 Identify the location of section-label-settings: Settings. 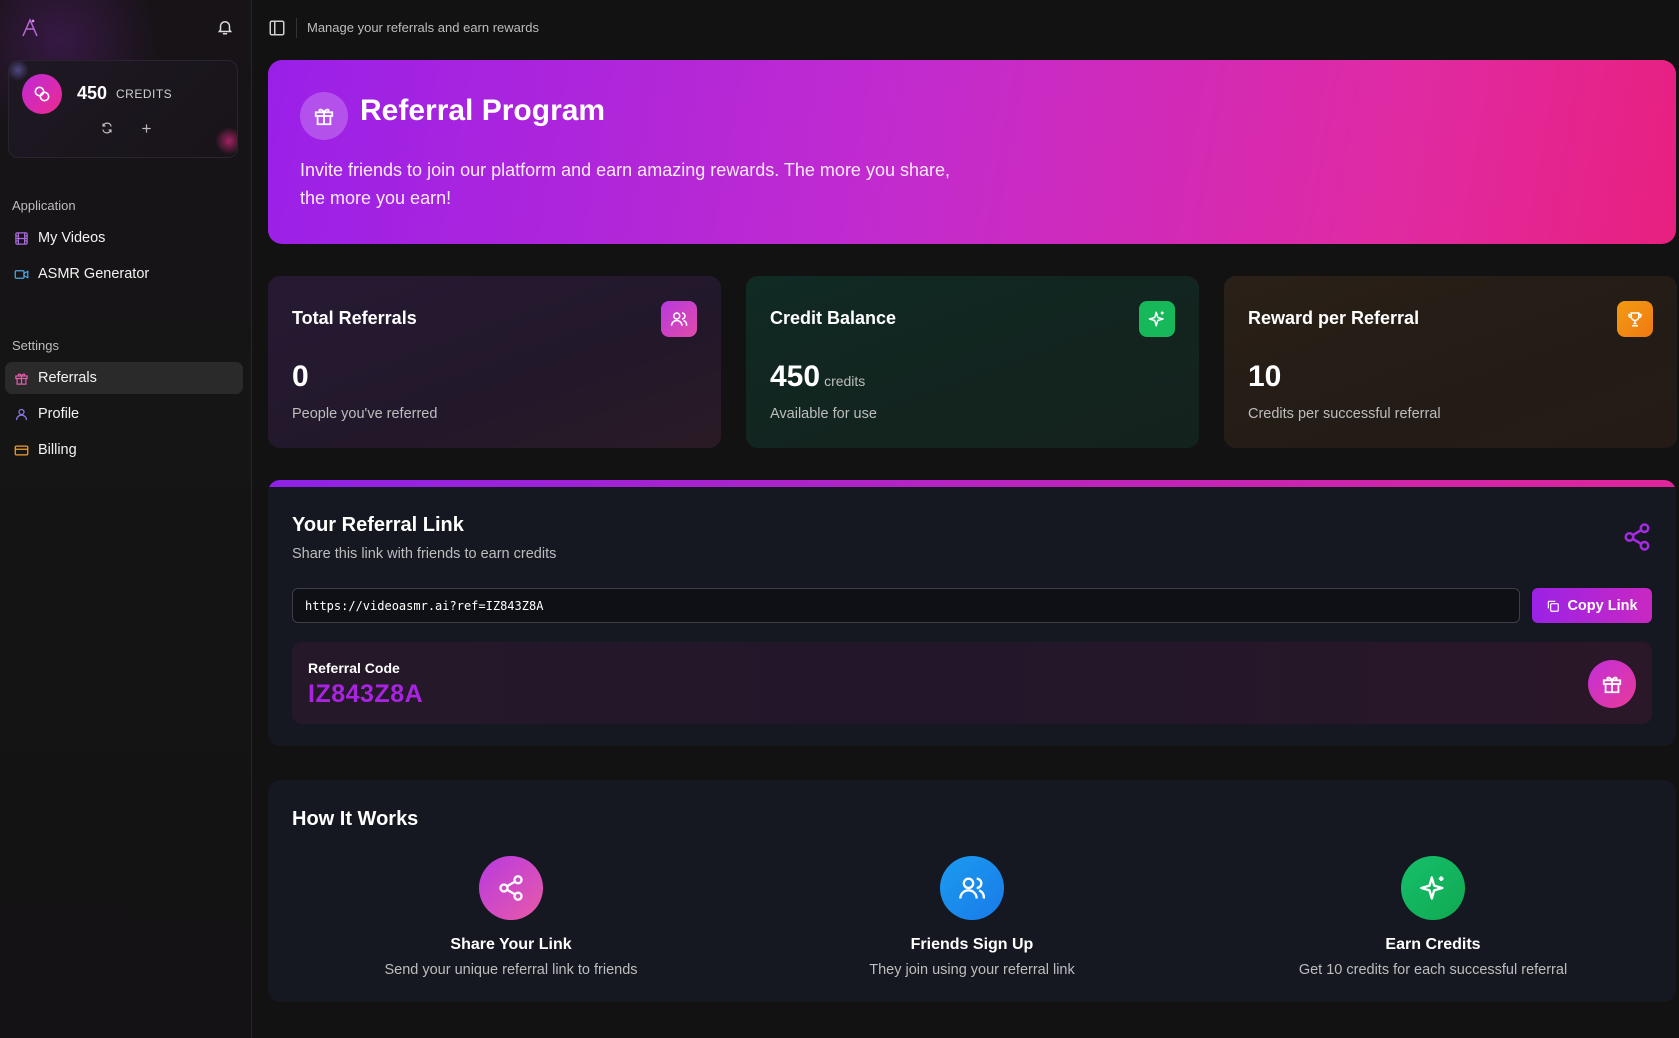
(35, 345).